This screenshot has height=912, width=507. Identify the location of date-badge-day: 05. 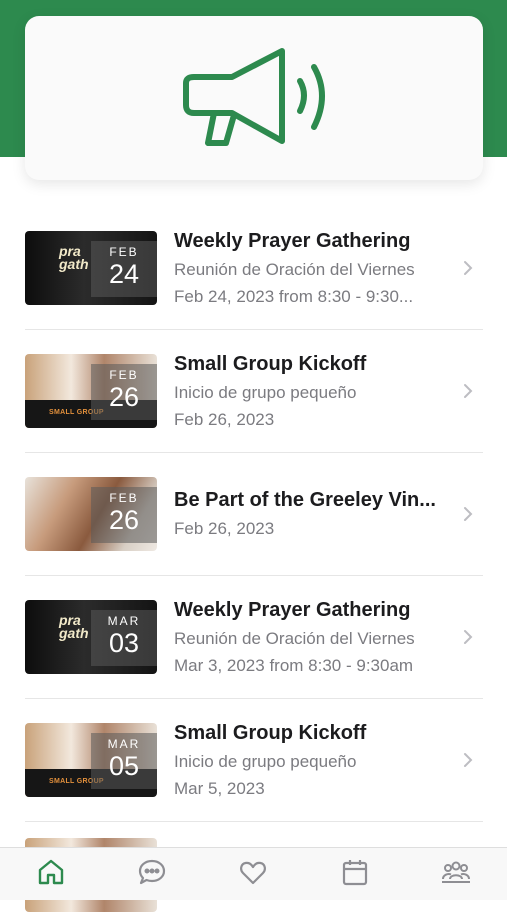
(124, 766).